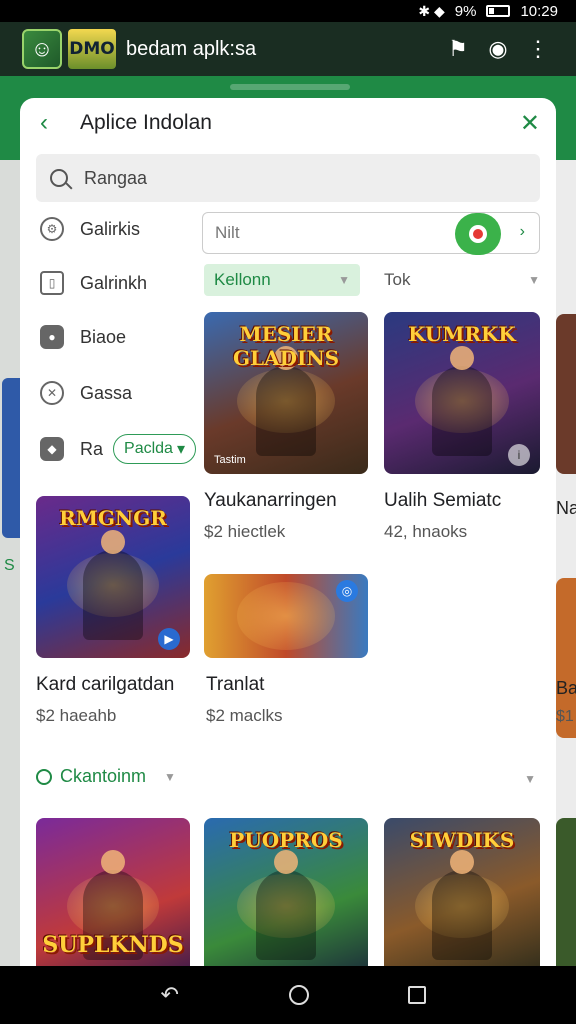 The height and width of the screenshot is (1024, 576). I want to click on cancel-icon: ✕, so click(52, 393).